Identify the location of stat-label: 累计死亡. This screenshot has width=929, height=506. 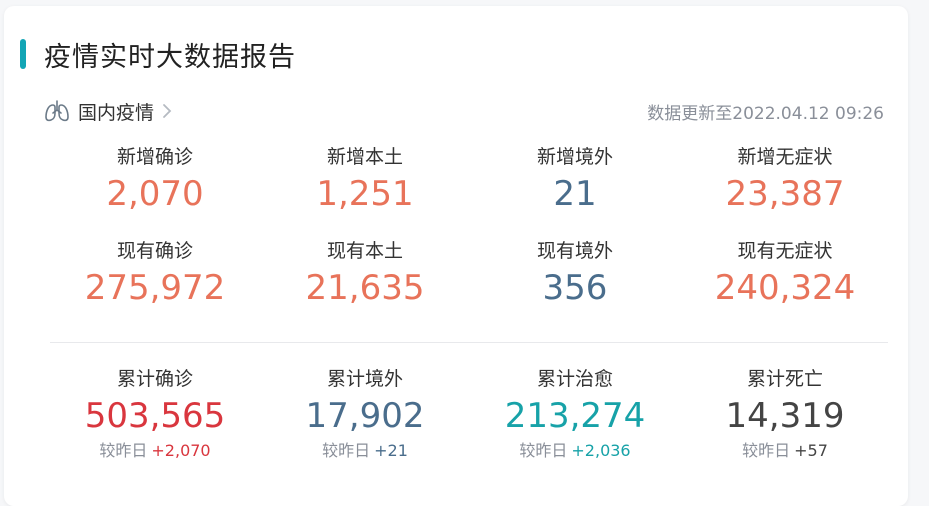
(784, 379).